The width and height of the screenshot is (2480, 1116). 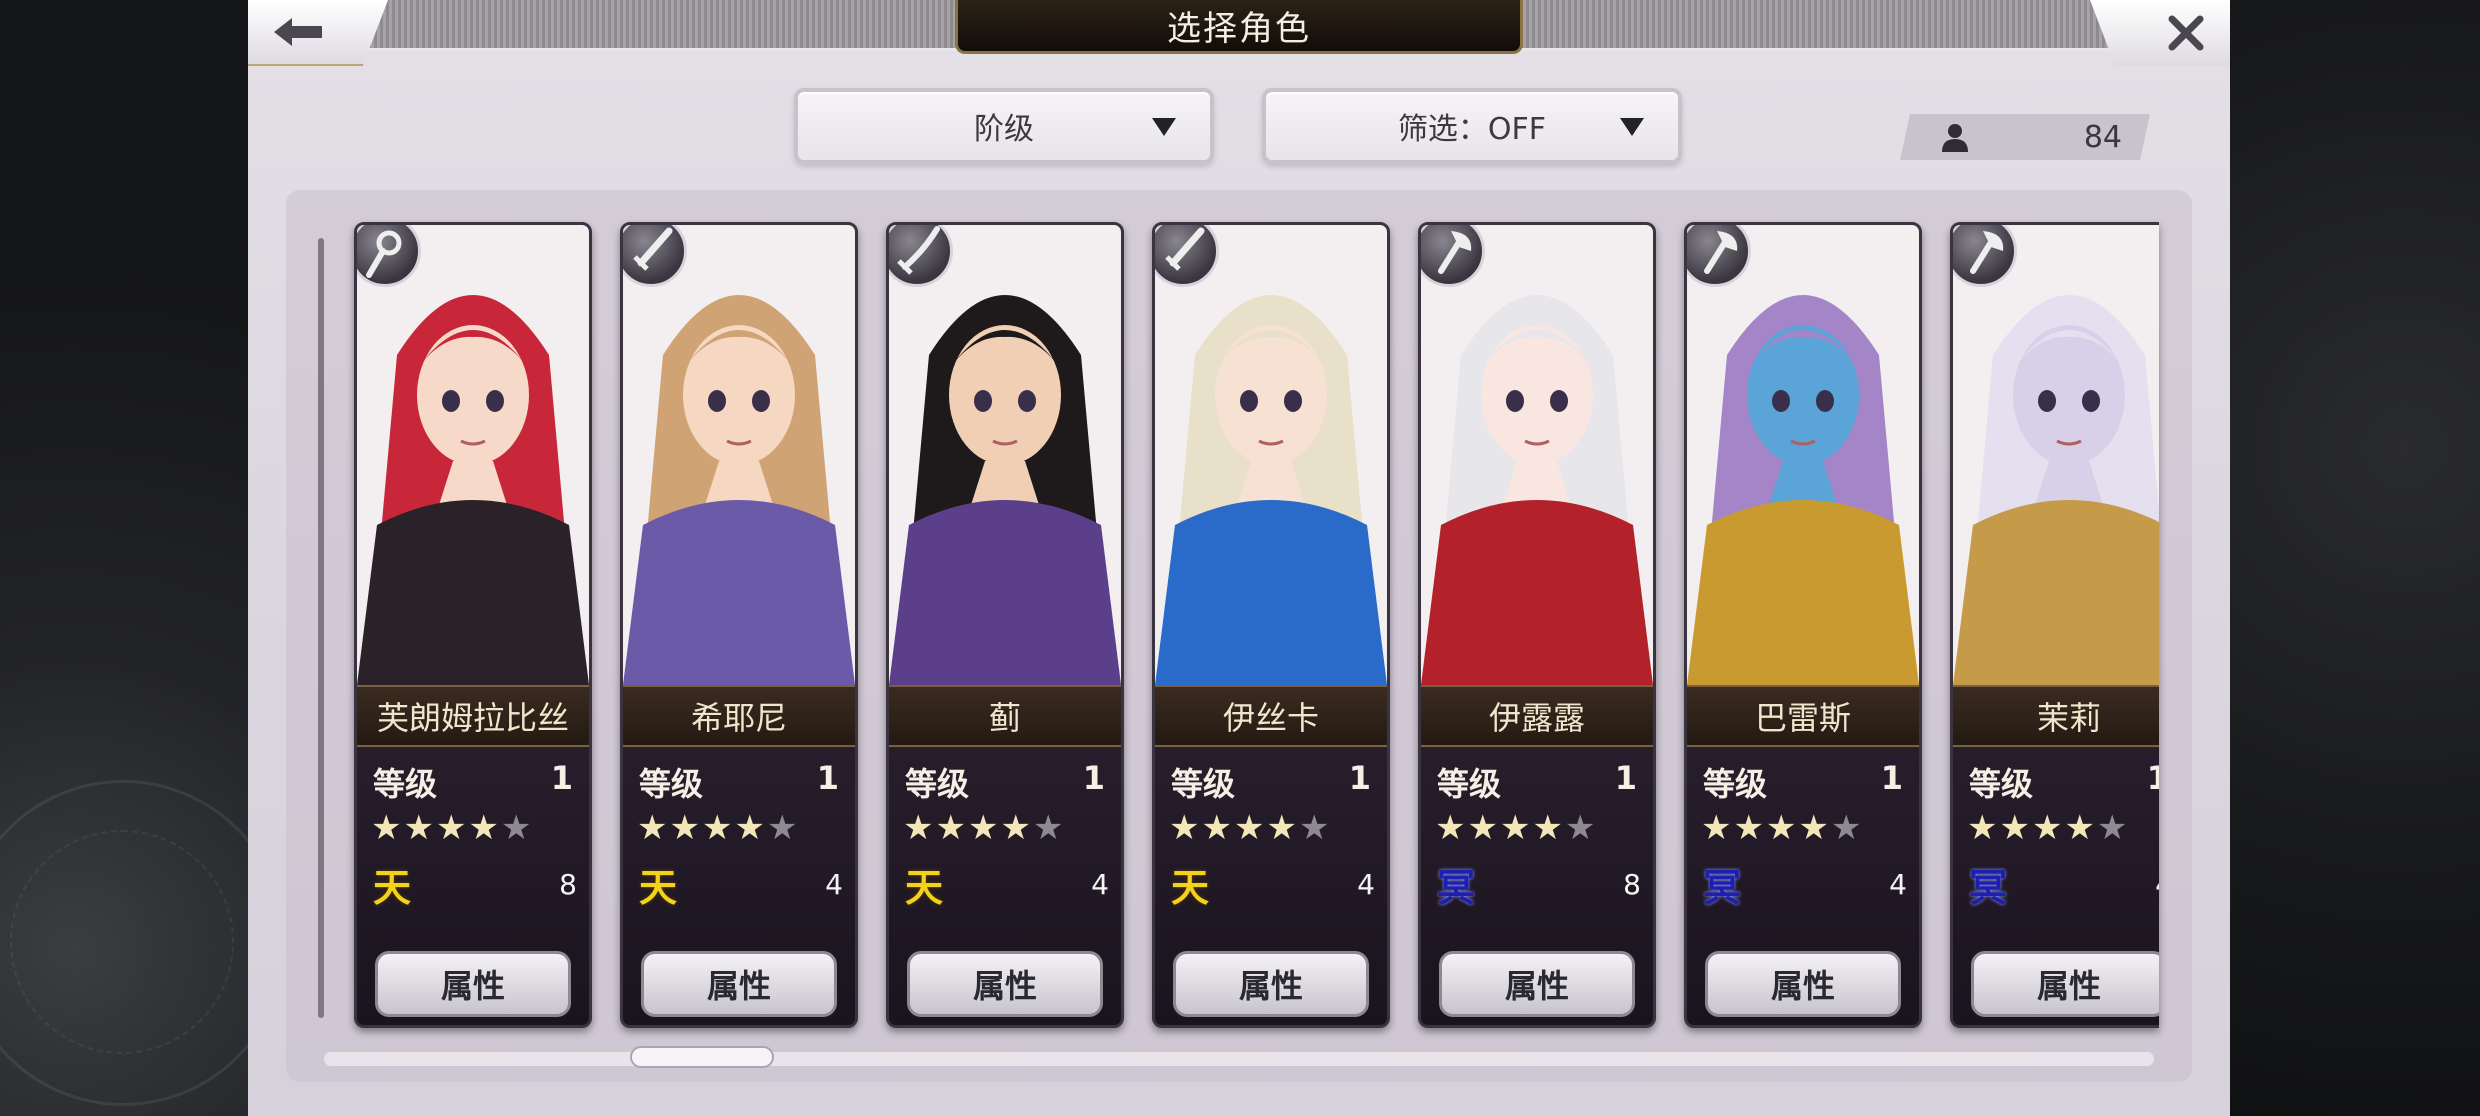 I want to click on close-button, so click(x=2160, y=33).